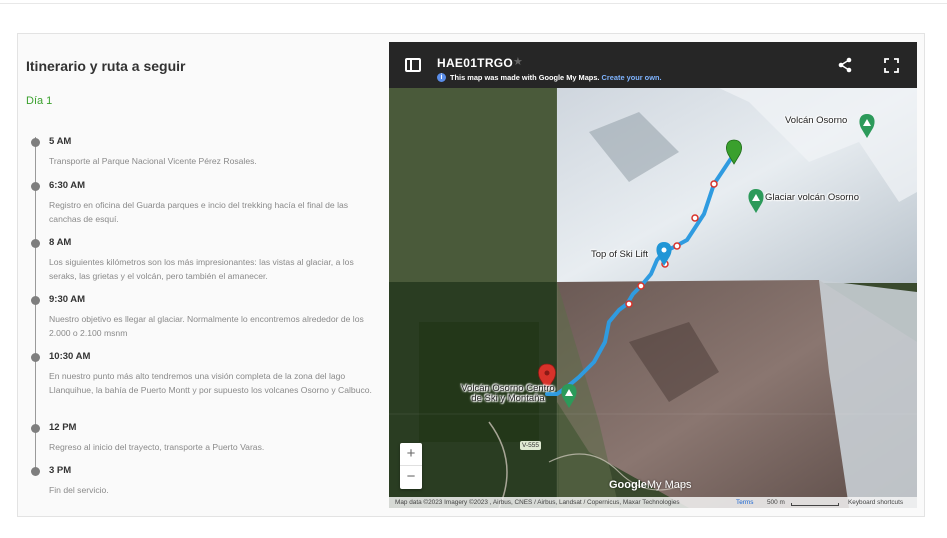 Image resolution: width=947 pixels, height=538 pixels. What do you see at coordinates (39, 101) in the screenshot?
I see `day-label: Día 1` at bounding box center [39, 101].